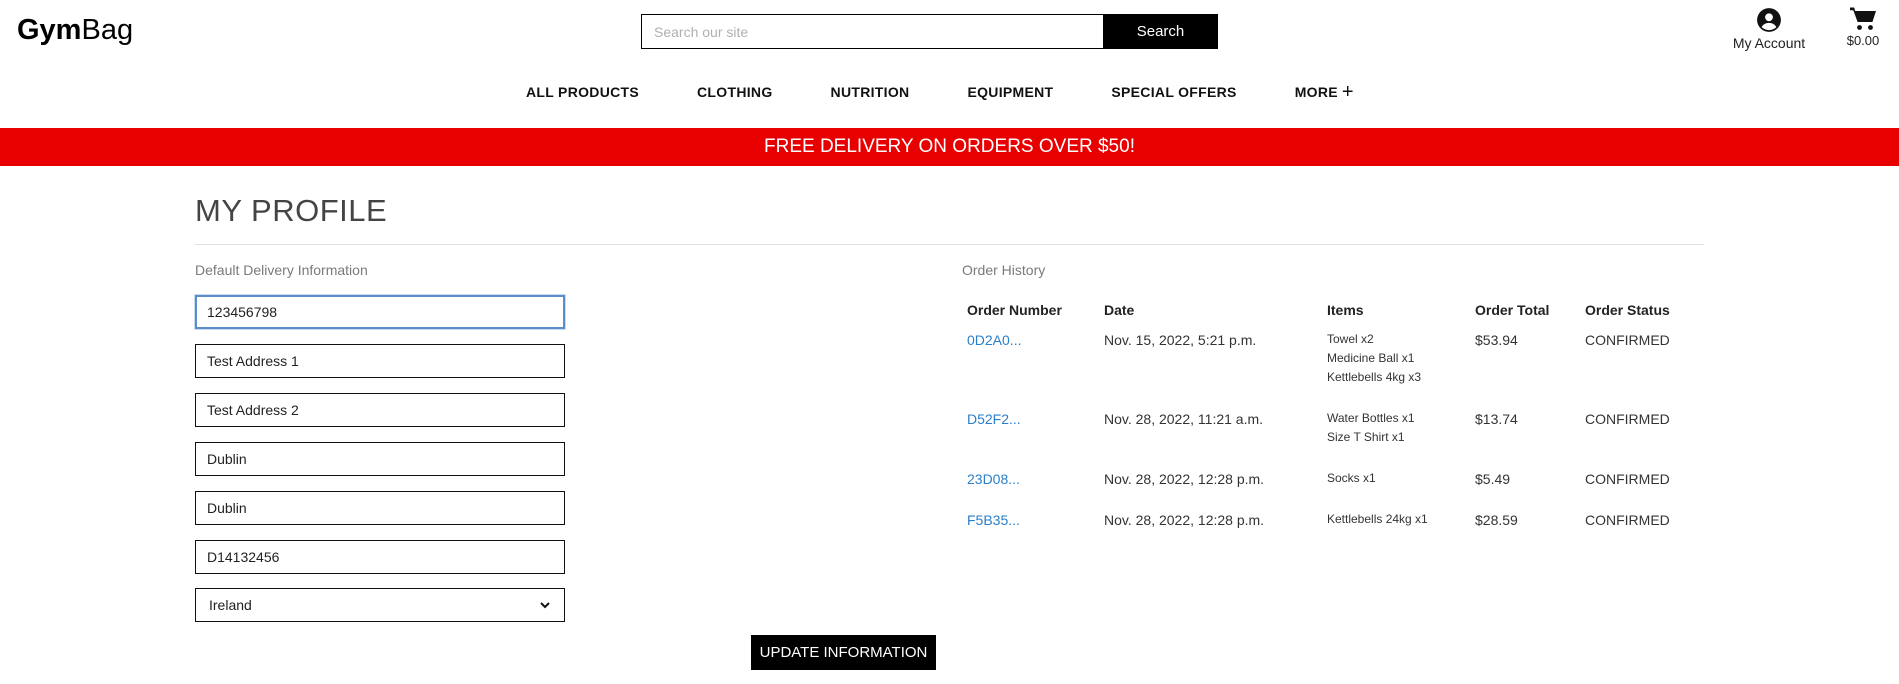  Describe the element at coordinates (1184, 419) in the screenshot. I see `order-date: Nov. 28, 2022, 11:21 a.m.` at that location.